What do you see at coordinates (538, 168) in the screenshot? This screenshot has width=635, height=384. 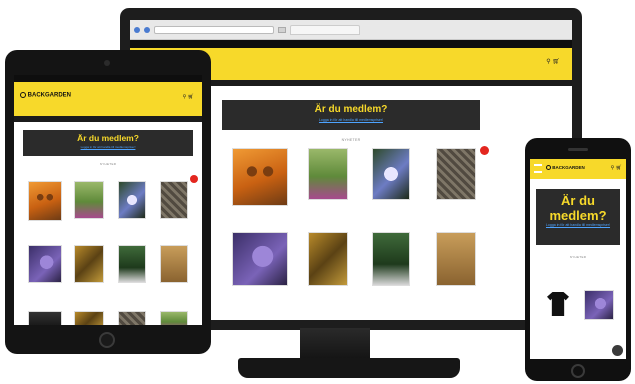 I see `menu-icon` at bounding box center [538, 168].